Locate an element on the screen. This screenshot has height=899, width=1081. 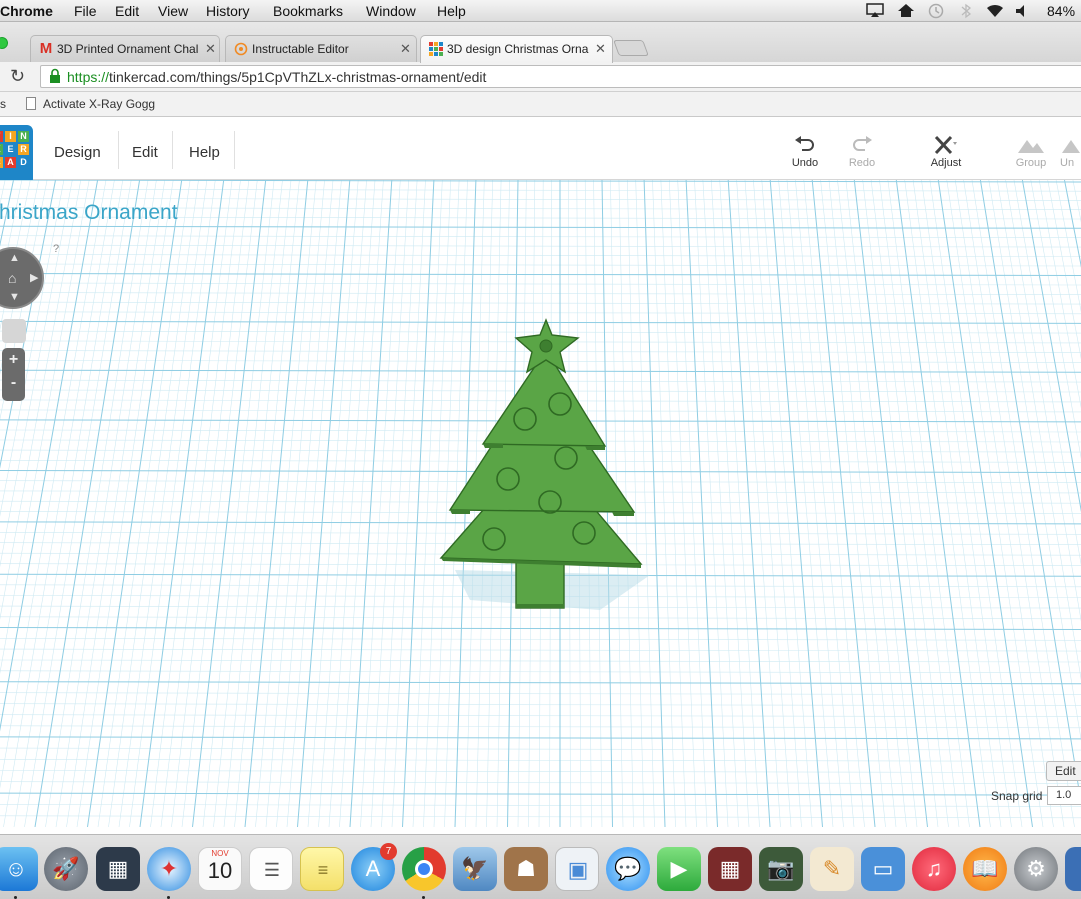
pan-up-icon: ▲ is located at coordinates (14, 258).